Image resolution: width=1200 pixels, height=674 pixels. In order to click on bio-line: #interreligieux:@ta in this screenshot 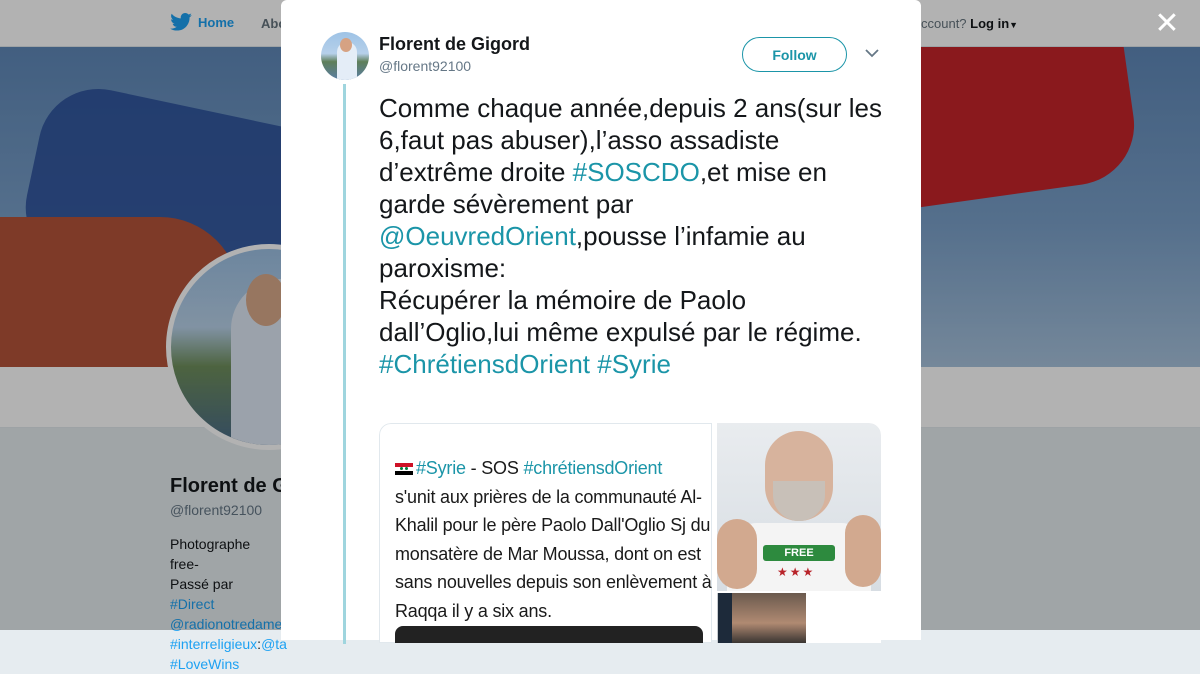, I will do `click(228, 644)`.